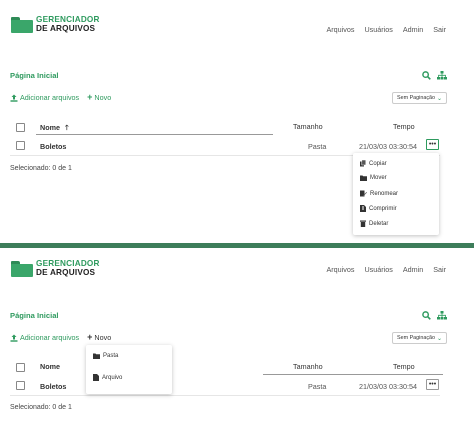  What do you see at coordinates (228, 368) in the screenshot?
I see `table-header: Nome Tamanho Tempo` at bounding box center [228, 368].